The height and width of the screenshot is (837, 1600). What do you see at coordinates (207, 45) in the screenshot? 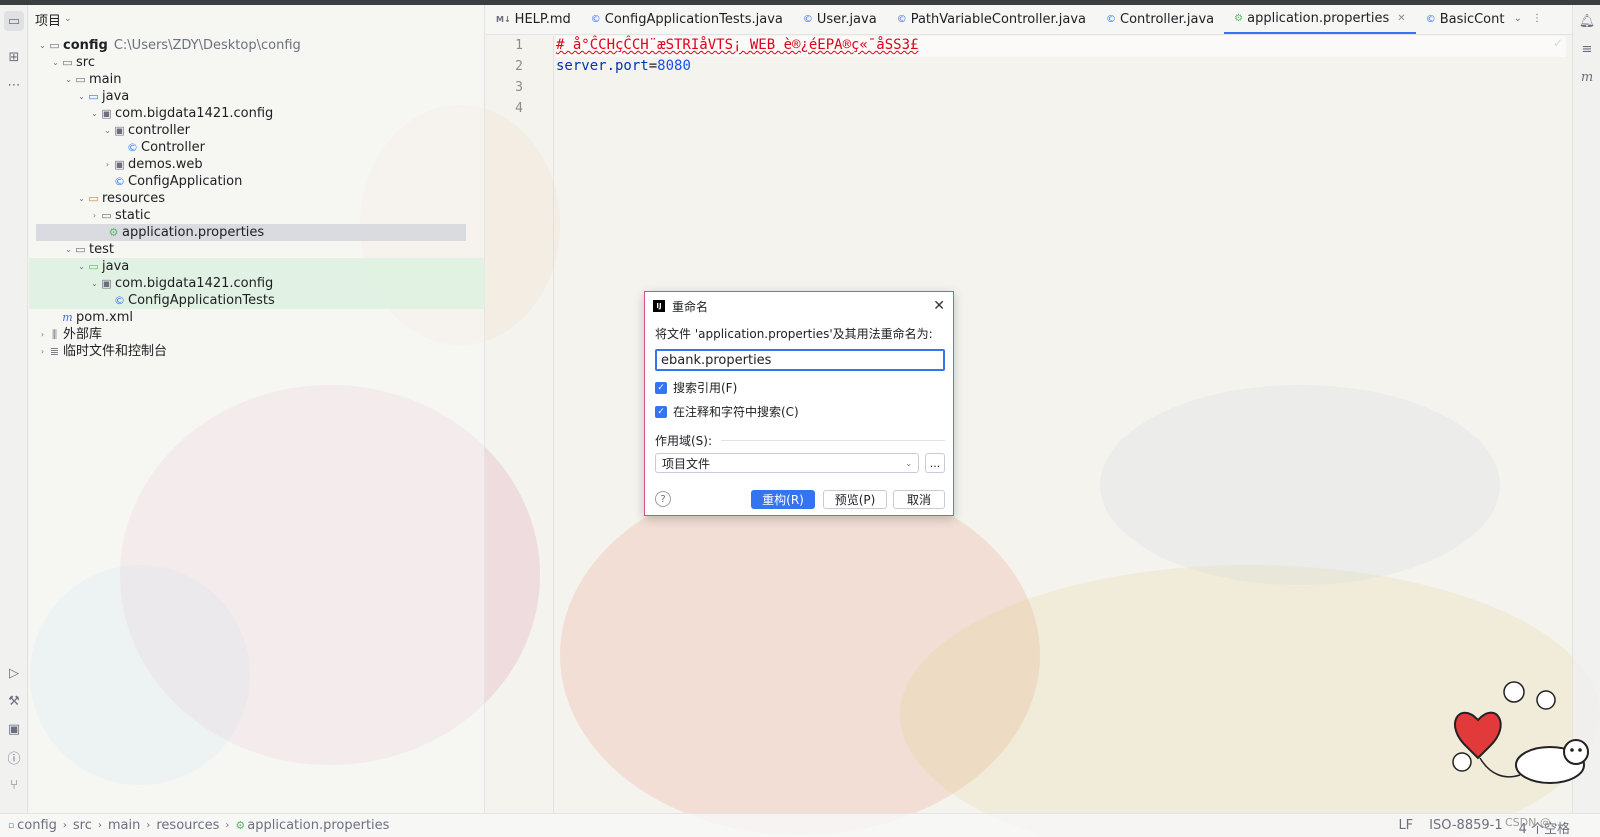
I see `tree-item-path: C:\Users\ZDY\Desktop\config` at bounding box center [207, 45].